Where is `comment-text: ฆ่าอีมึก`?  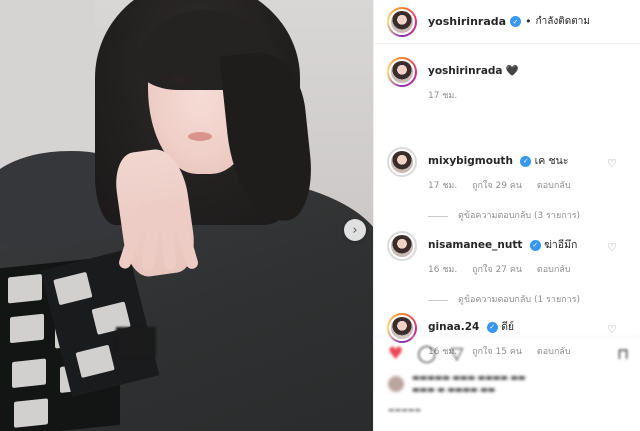 comment-text: ฆ่าอีมึก is located at coordinates (561, 245).